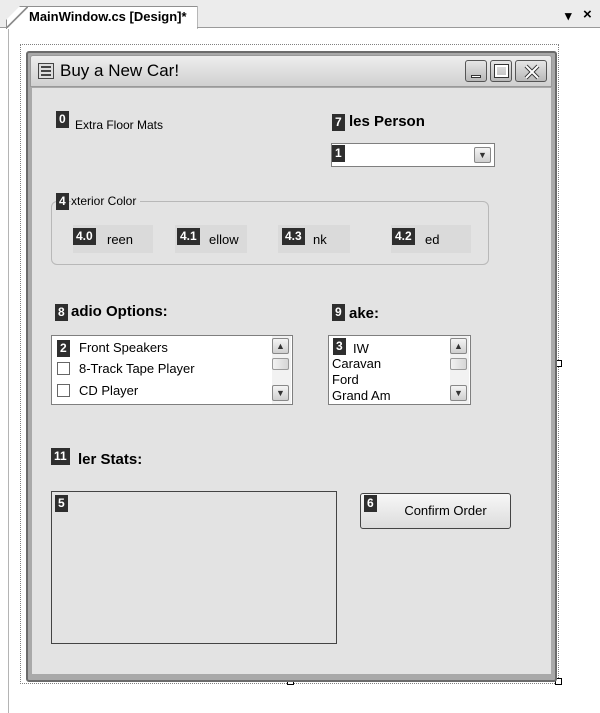  Describe the element at coordinates (62, 119) in the screenshot. I see `tab-order-badge: 0` at that location.